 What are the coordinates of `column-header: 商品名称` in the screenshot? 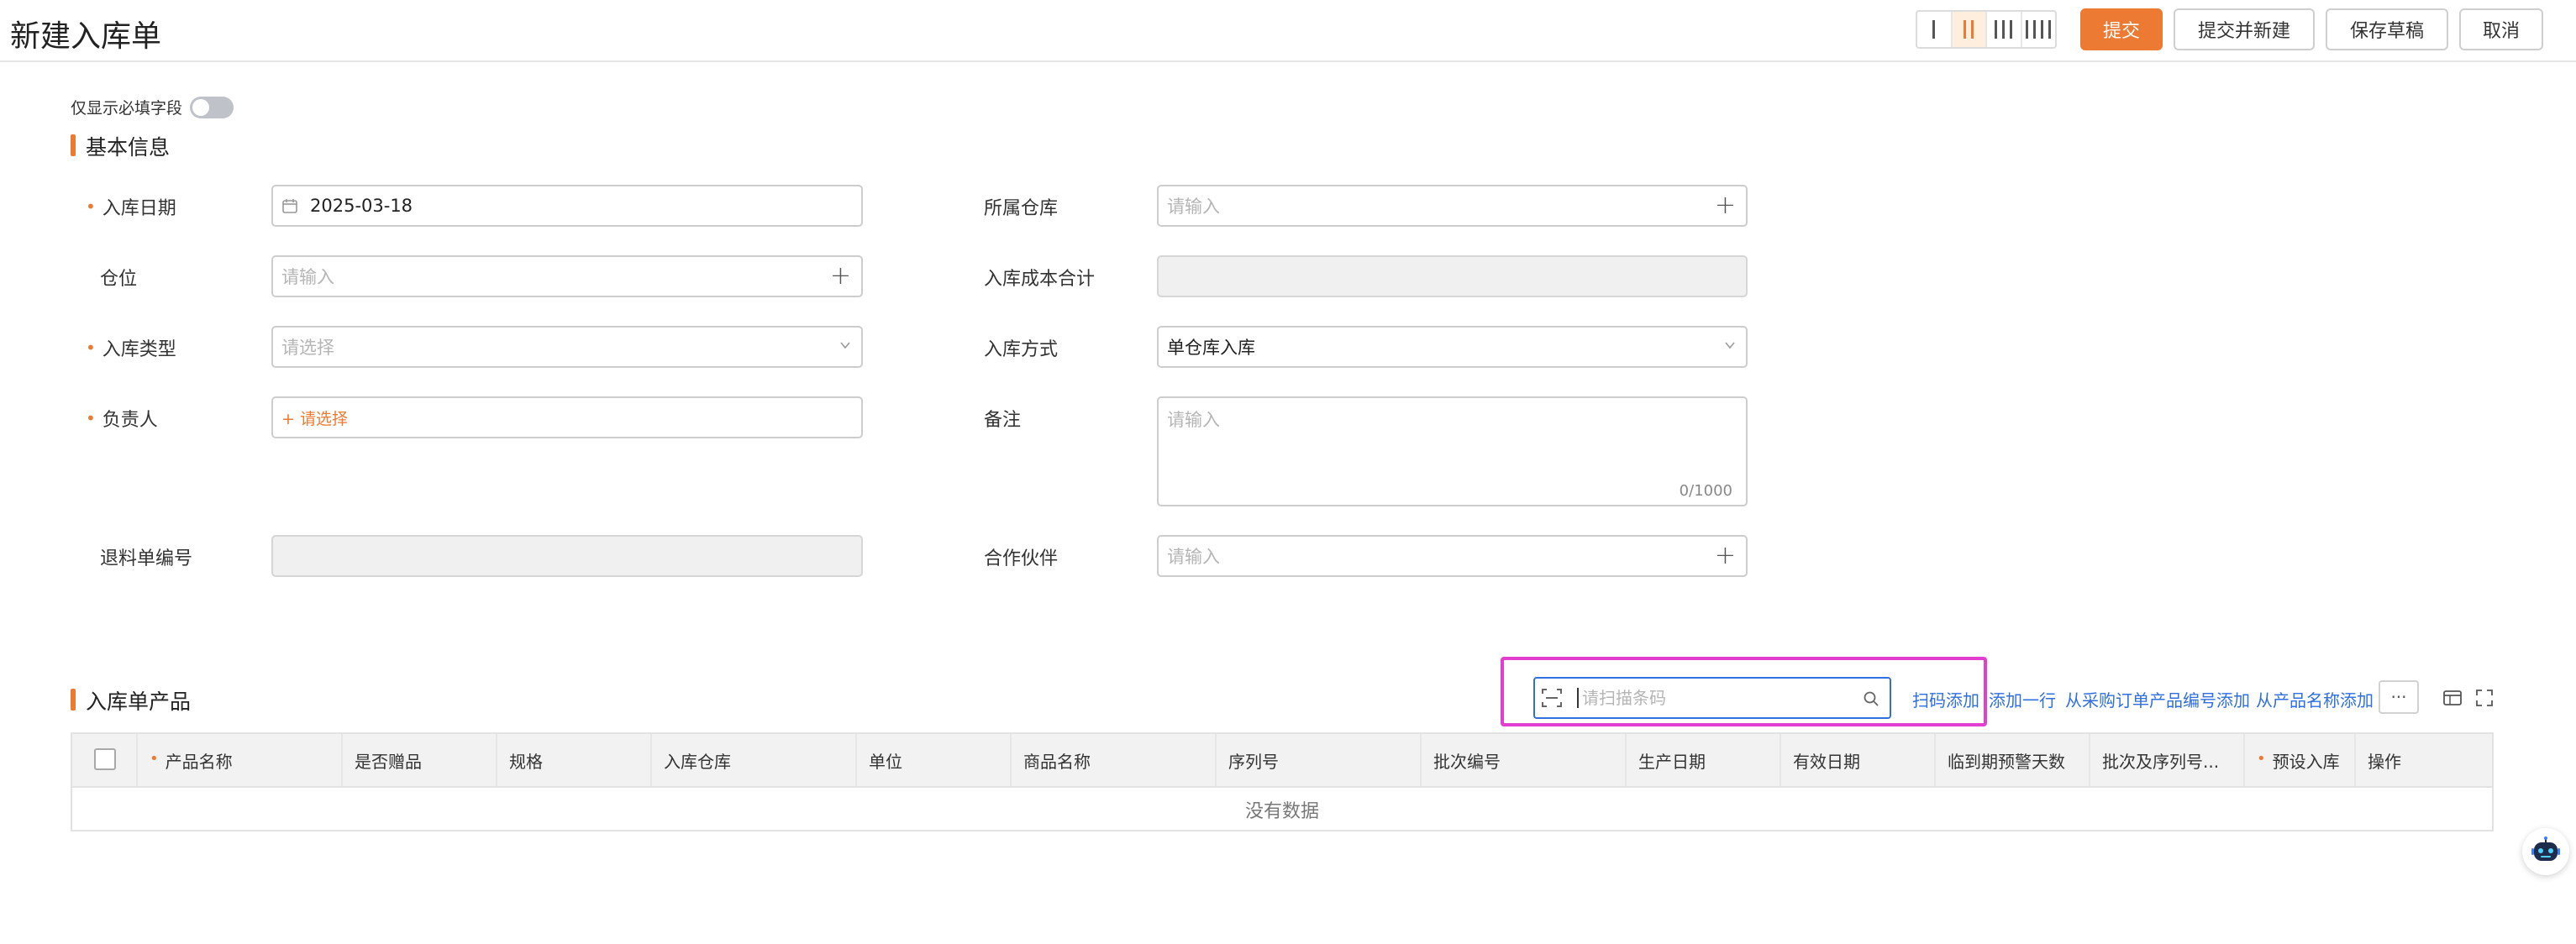 It's located at (1114, 760).